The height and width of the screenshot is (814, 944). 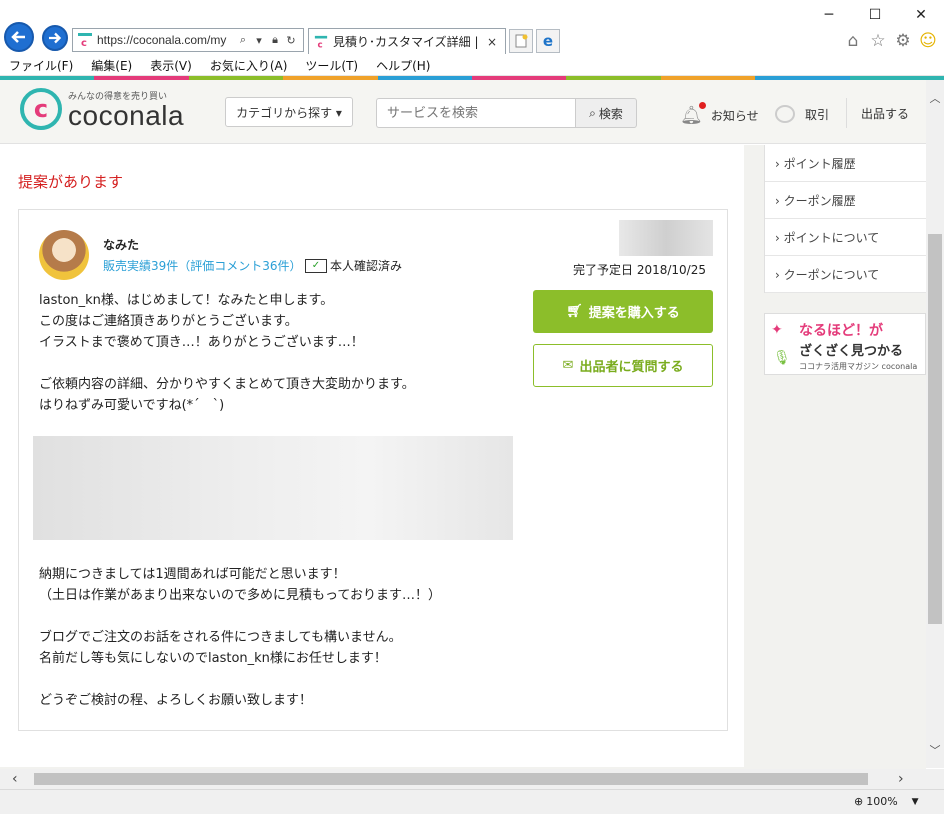 What do you see at coordinates (273, 488) in the screenshot?
I see `image-redacted` at bounding box center [273, 488].